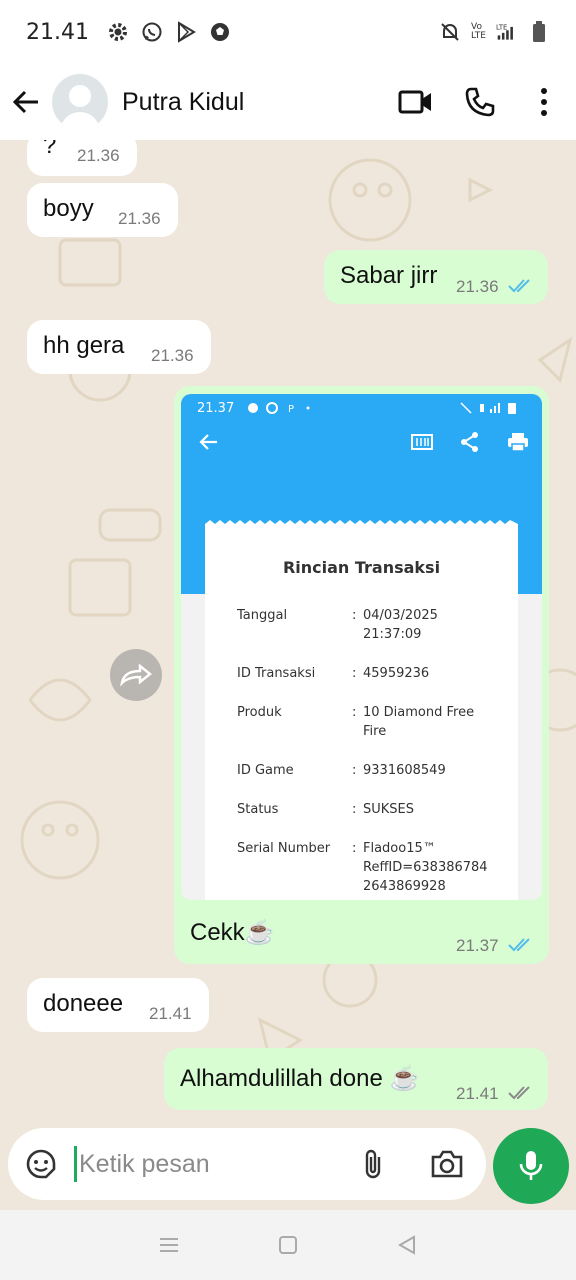 This screenshot has width=576, height=1280. What do you see at coordinates (407, 1245) in the screenshot?
I see `back-nav-icon` at bounding box center [407, 1245].